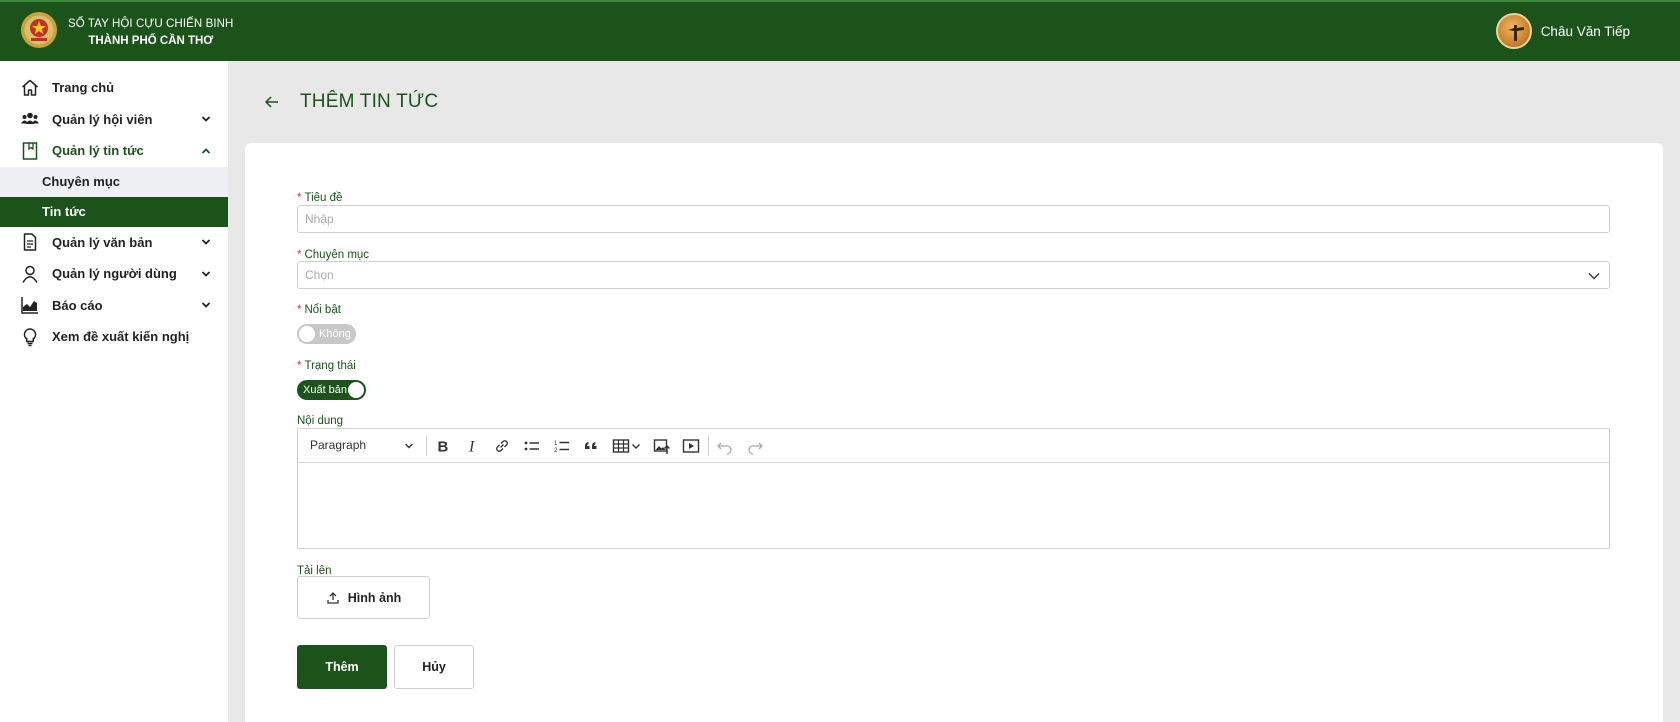  I want to click on user-name: Châu Văn Tiếp, so click(1585, 31).